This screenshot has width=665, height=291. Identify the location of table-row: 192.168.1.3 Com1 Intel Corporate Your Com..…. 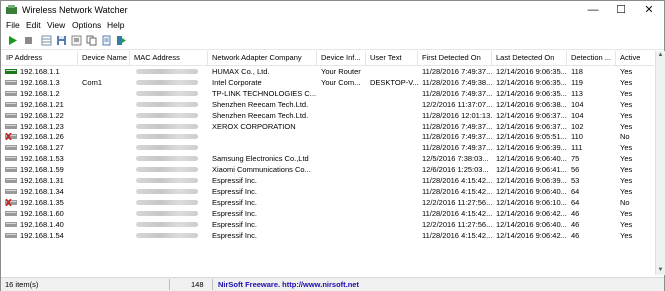
(328, 82).